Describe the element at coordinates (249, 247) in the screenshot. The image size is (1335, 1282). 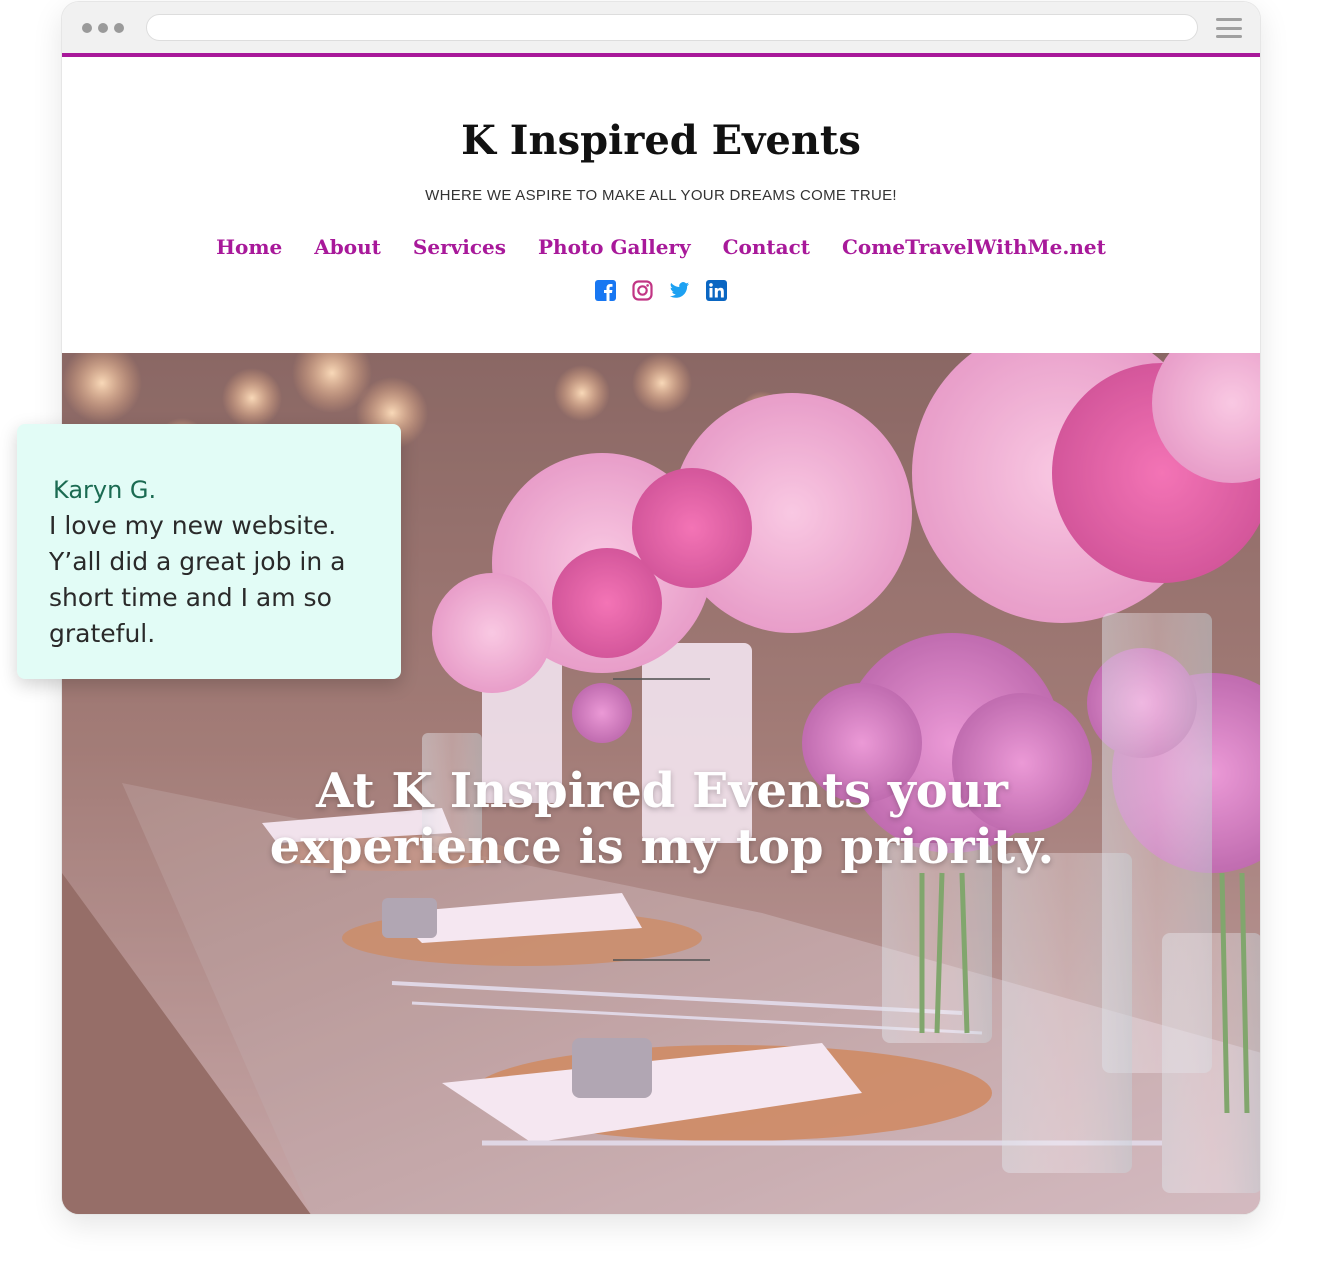
I see `nav-item-home: Home` at that location.